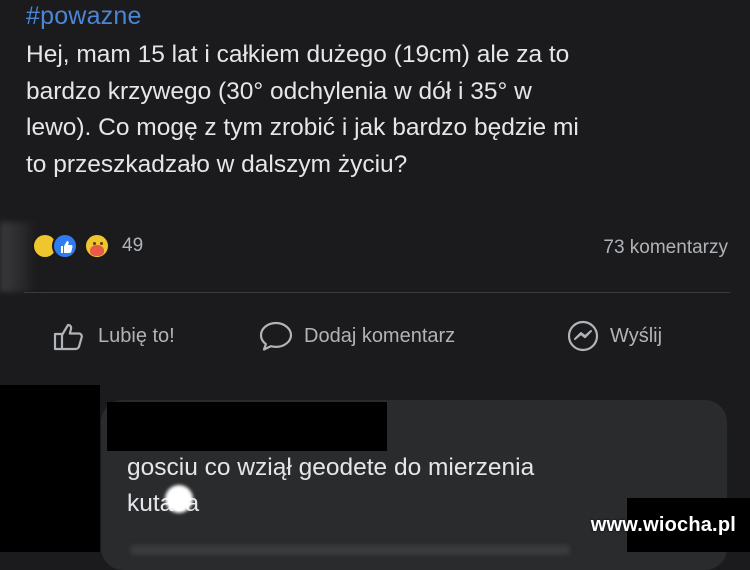 This screenshot has width=750, height=570. I want to click on like-icon, so click(65, 246).